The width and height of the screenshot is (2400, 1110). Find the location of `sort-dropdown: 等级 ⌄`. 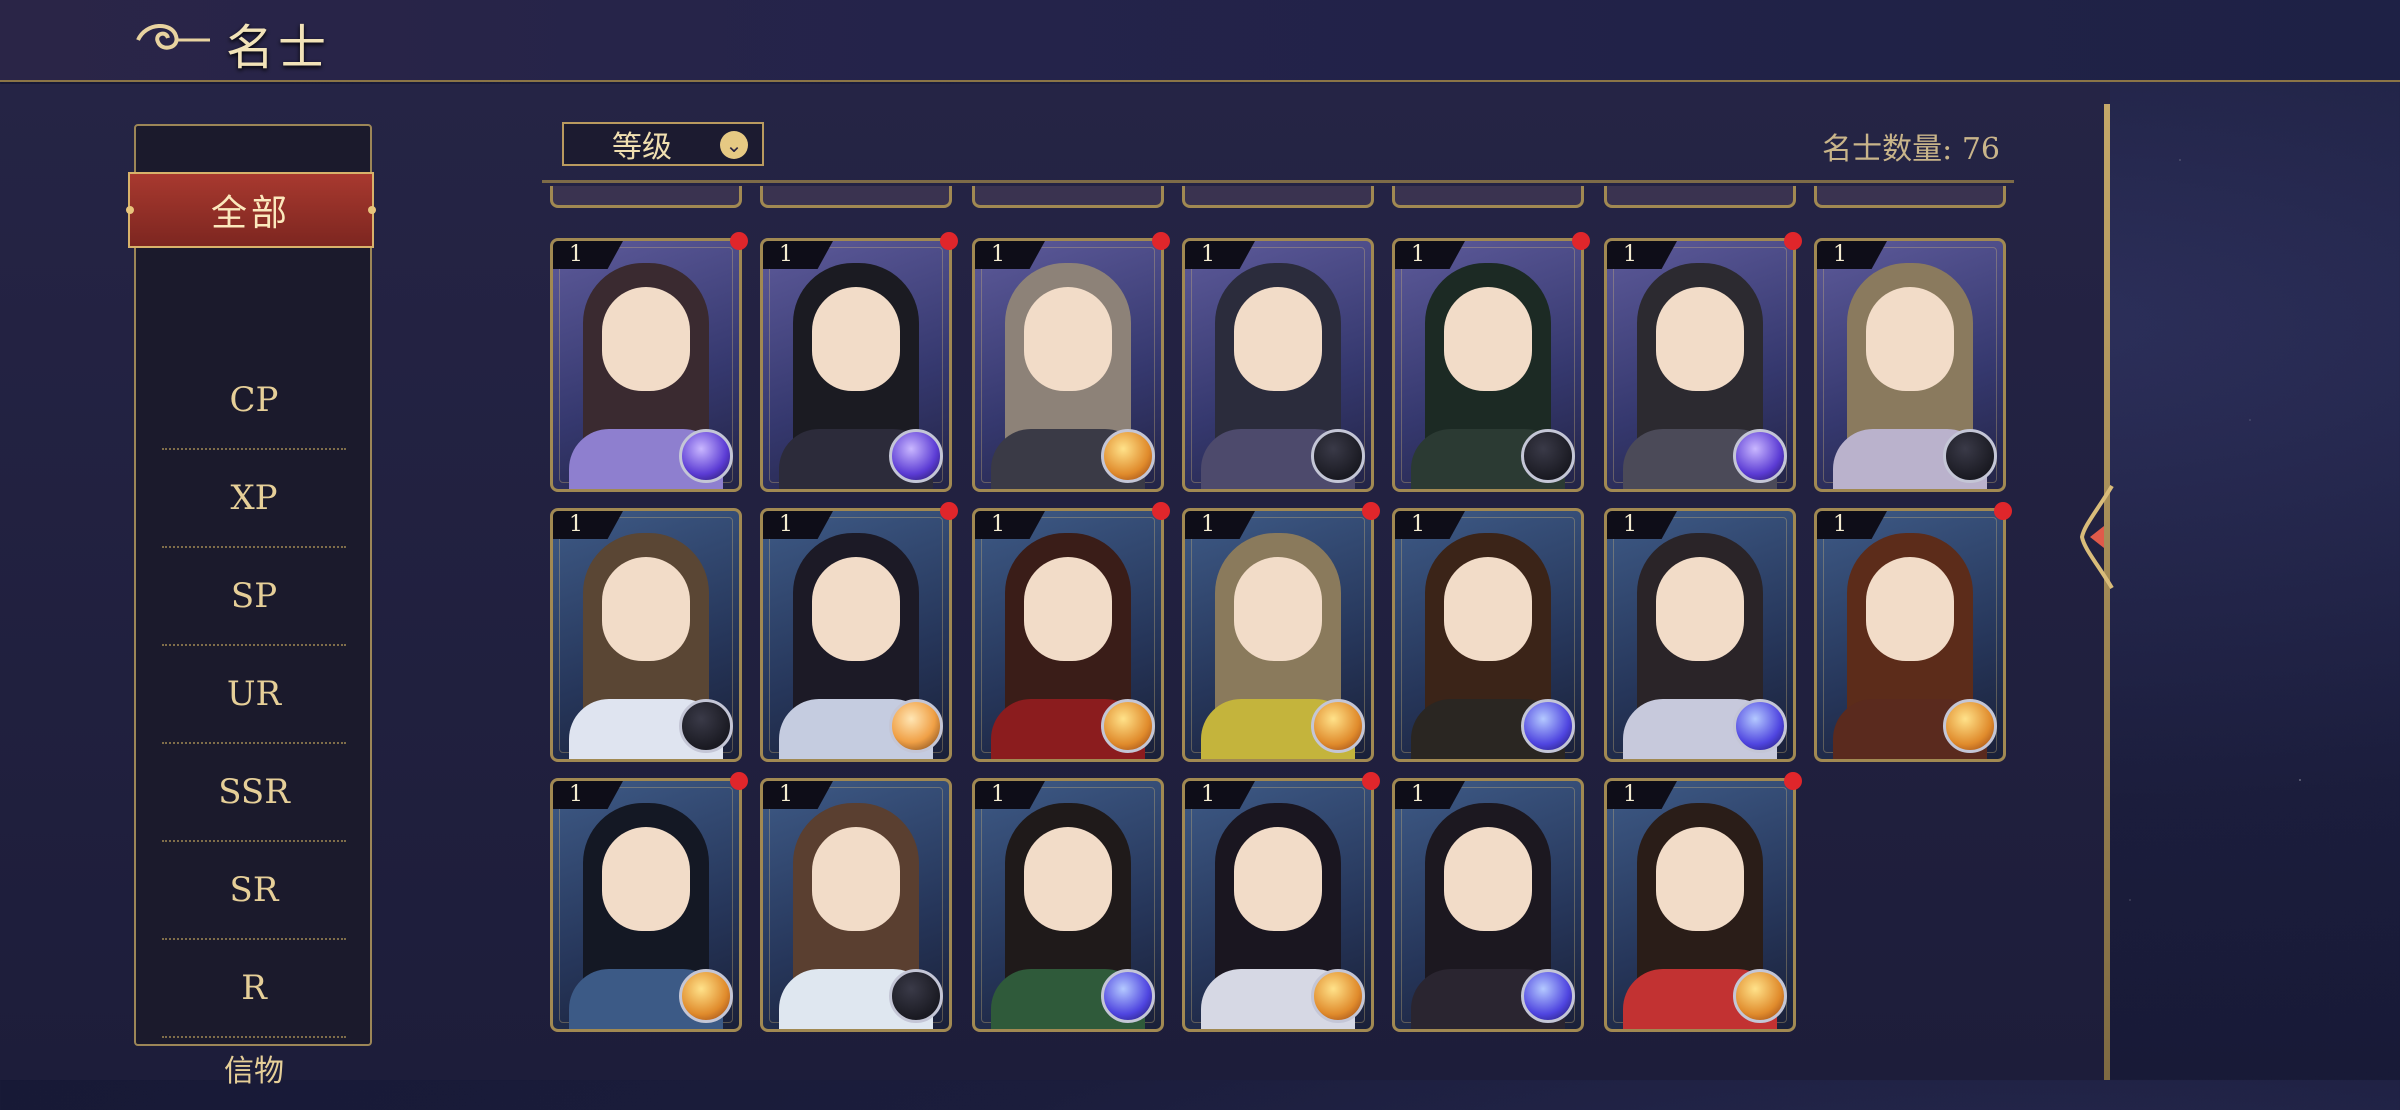

sort-dropdown: 等级 ⌄ is located at coordinates (663, 144).